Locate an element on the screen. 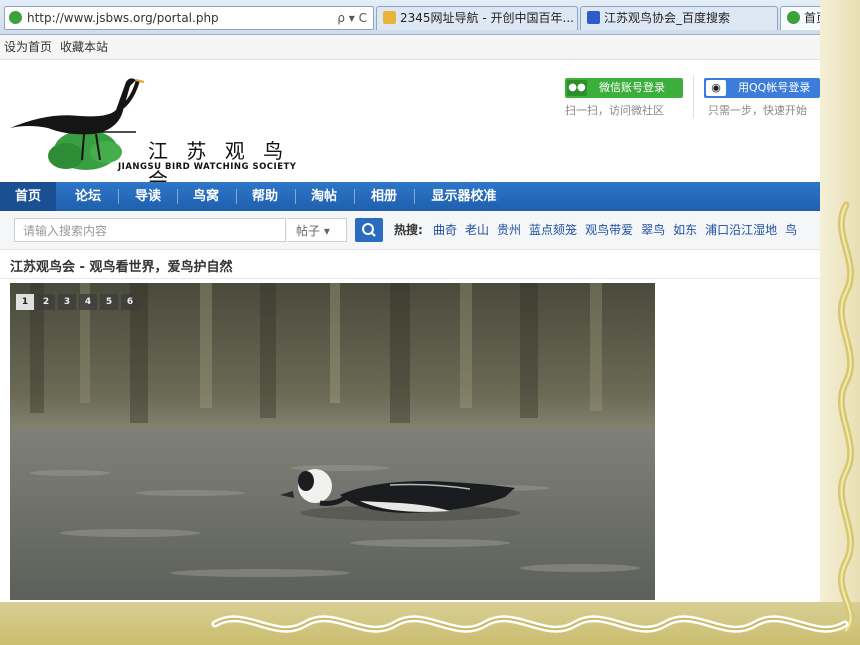 Image resolution: width=860 pixels, height=645 pixels. hot-search-list: 曲奇 老山 贵州 蓝点颏笼 观鸟带爱 翠鸟 如东 浦口沿江湿地鸟 is located at coordinates (619, 229).